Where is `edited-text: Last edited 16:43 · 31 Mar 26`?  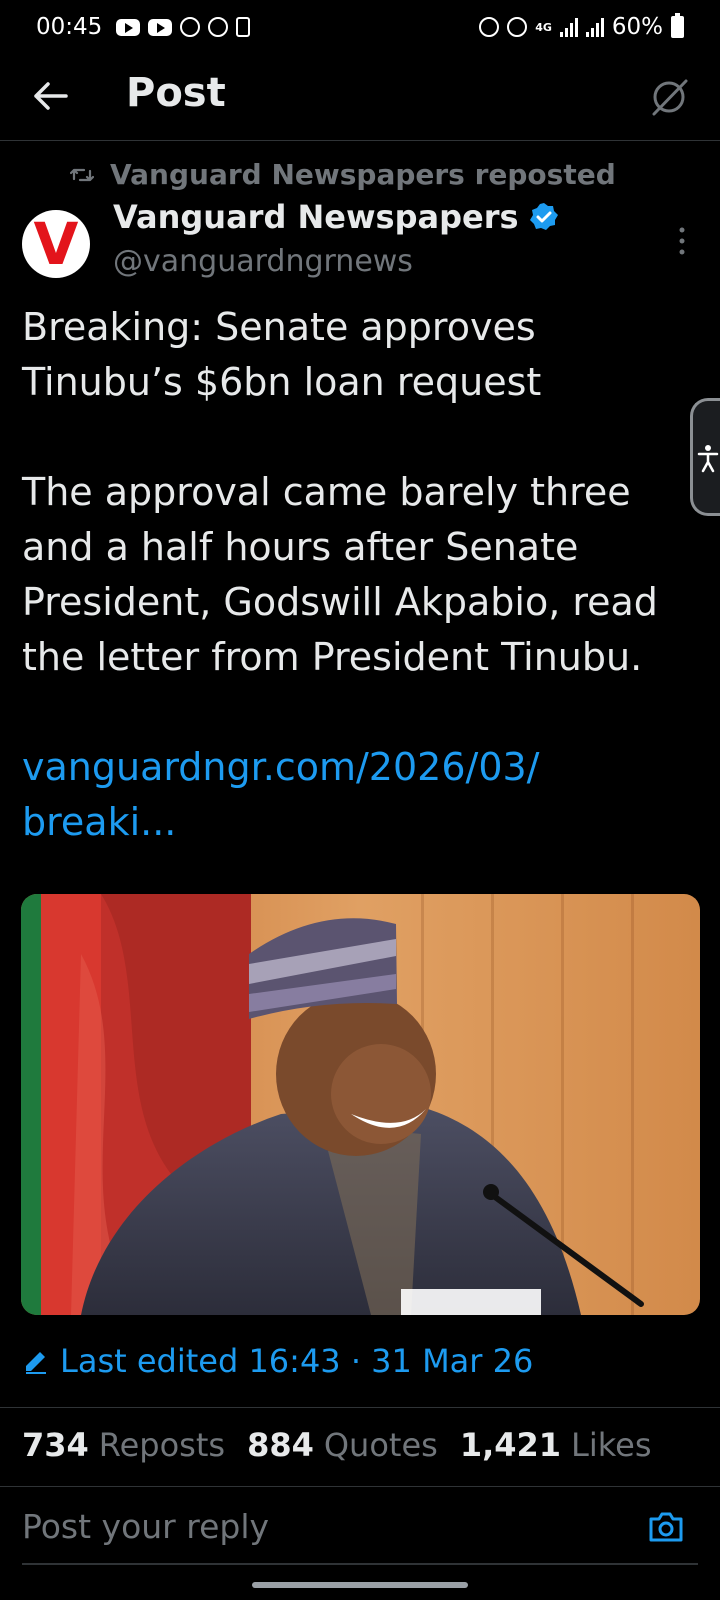 edited-text: Last edited 16:43 · 31 Mar 26 is located at coordinates (297, 1361).